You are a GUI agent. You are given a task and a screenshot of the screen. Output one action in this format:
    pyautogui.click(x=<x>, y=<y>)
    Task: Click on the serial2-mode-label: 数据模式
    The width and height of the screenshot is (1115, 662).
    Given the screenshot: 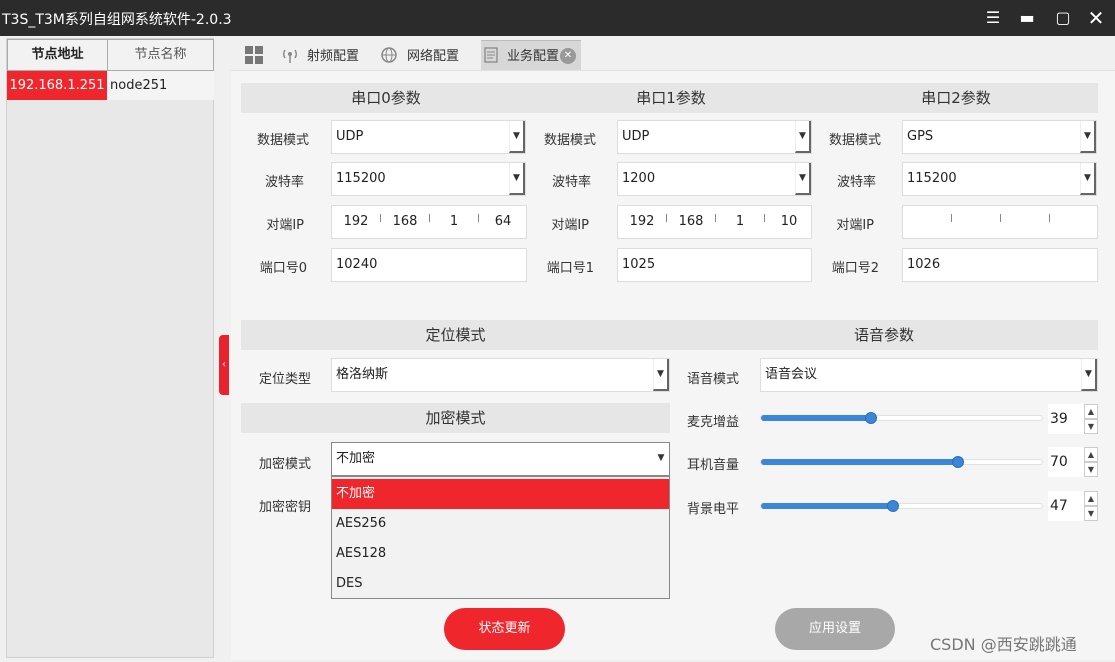 What is the action you would take?
    pyautogui.click(x=854, y=140)
    